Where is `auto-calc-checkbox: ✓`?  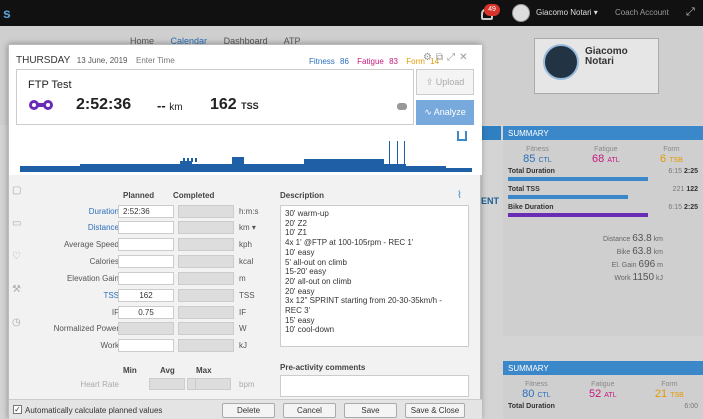
auto-calc-checkbox: ✓ is located at coordinates (17, 409).